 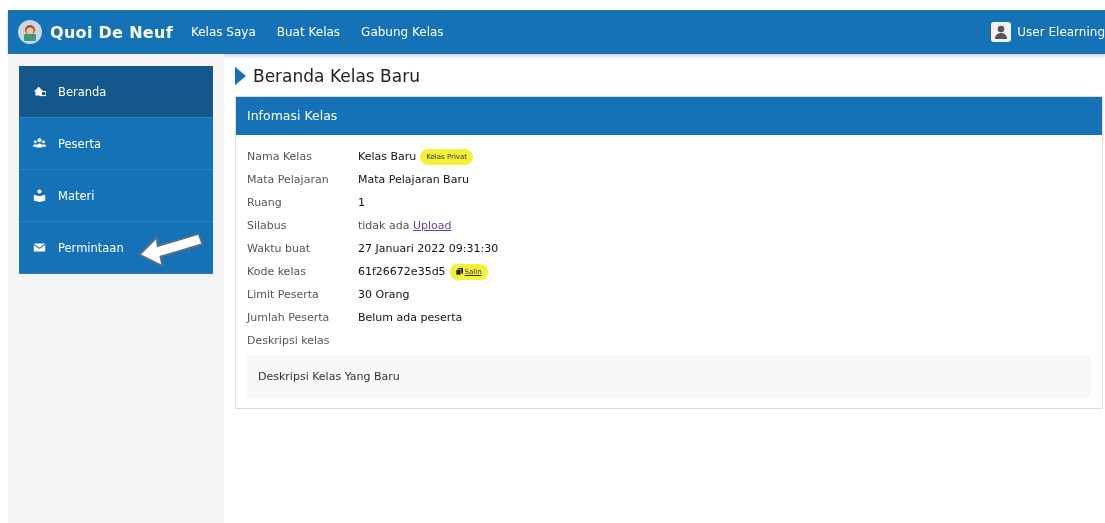 What do you see at coordinates (669, 376) in the screenshot?
I see `description-text: Deskripsi Kelas Yang Baru` at bounding box center [669, 376].